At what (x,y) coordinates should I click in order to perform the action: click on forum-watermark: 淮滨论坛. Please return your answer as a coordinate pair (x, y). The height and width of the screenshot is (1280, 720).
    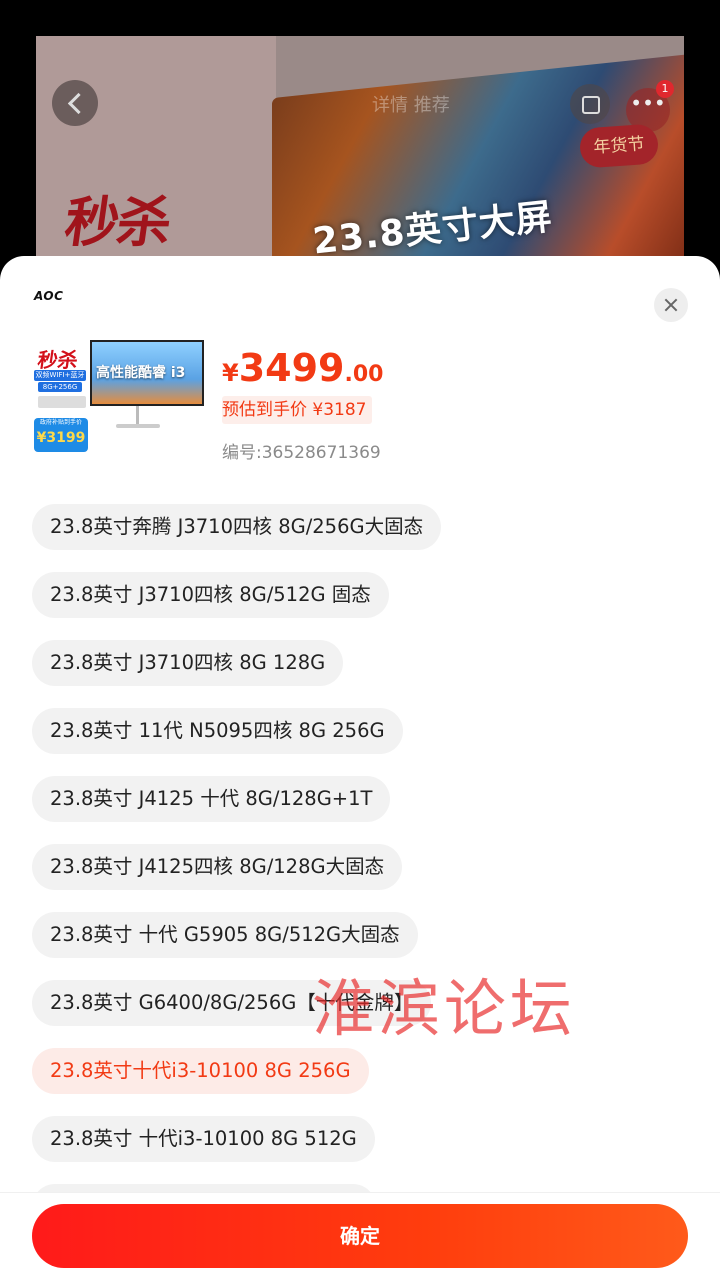
    Looking at the image, I should click on (444, 1008).